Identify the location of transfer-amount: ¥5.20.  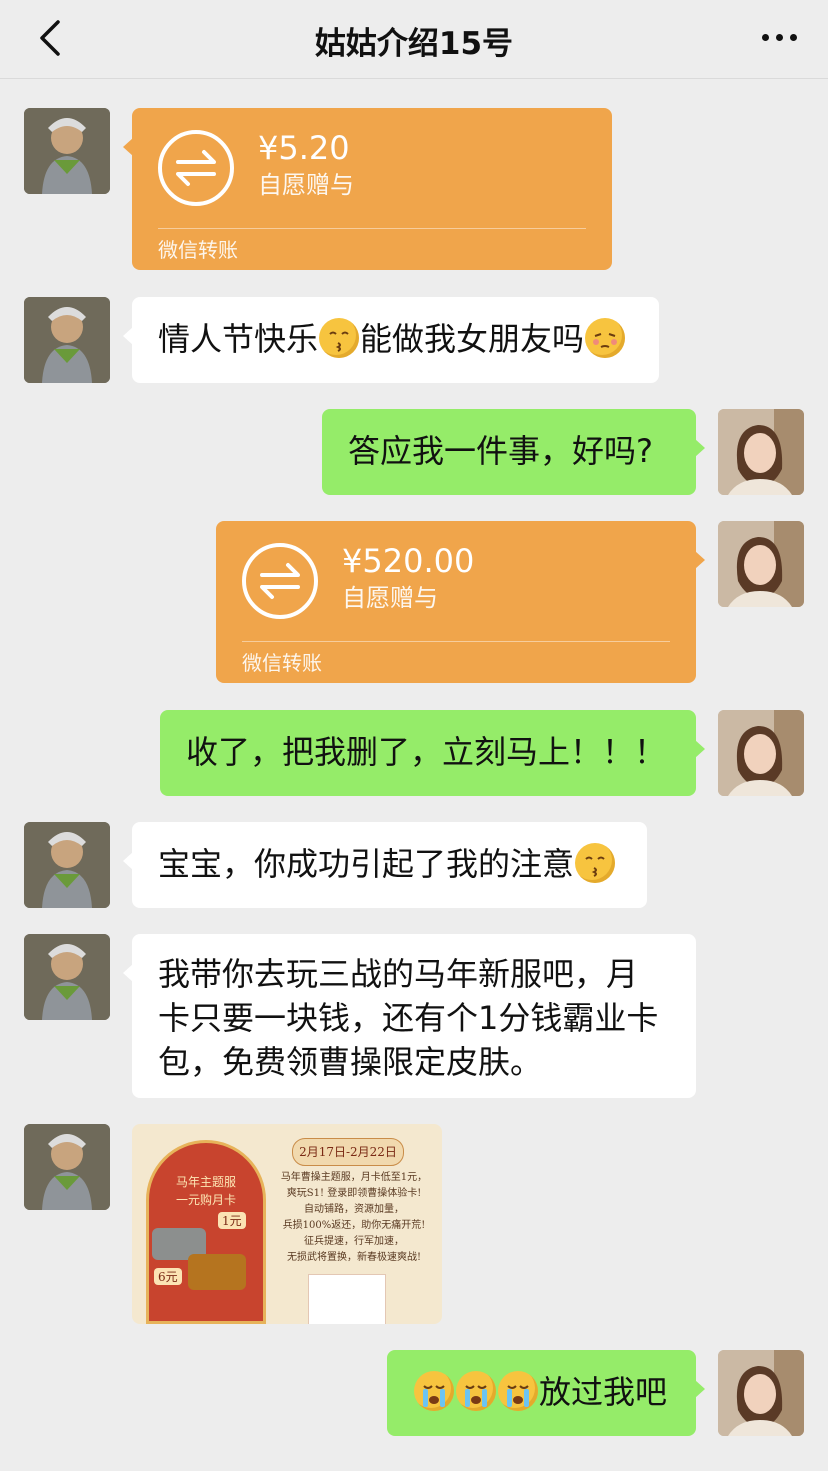
(304, 148).